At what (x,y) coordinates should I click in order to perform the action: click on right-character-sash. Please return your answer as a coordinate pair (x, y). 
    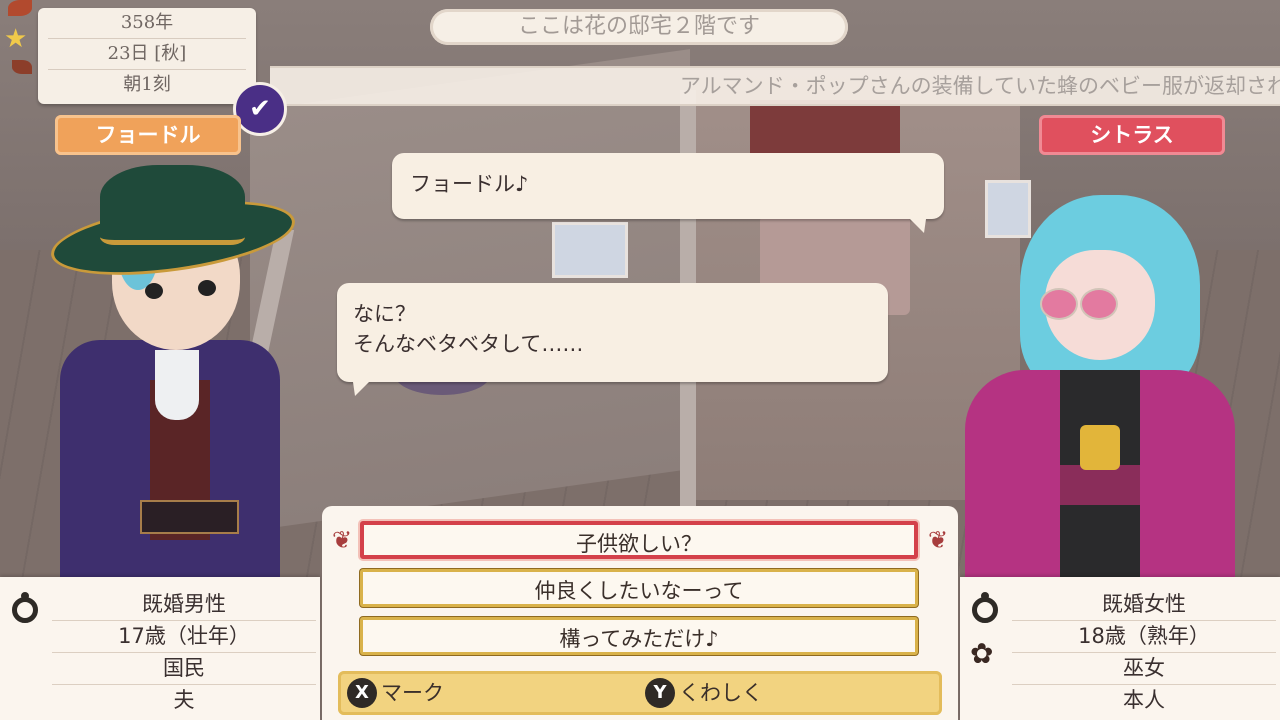
    Looking at the image, I should click on (1100, 485).